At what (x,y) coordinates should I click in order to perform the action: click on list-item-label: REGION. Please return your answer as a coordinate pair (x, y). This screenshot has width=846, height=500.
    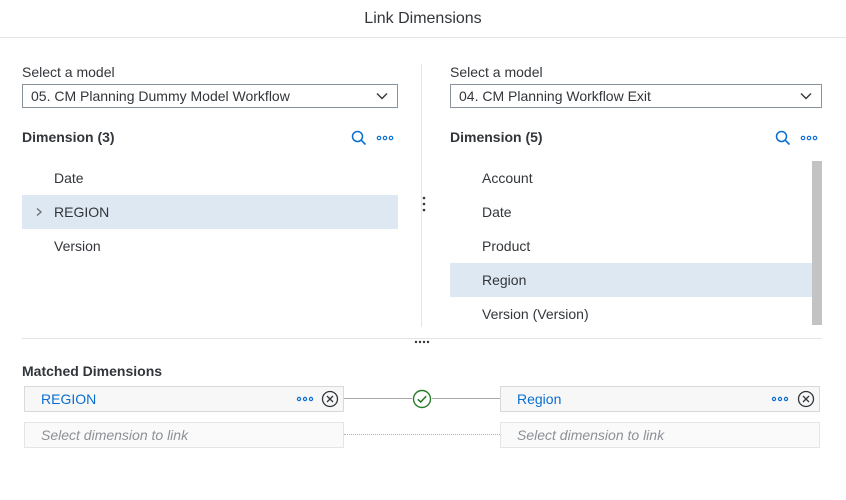
    Looking at the image, I should click on (82, 212).